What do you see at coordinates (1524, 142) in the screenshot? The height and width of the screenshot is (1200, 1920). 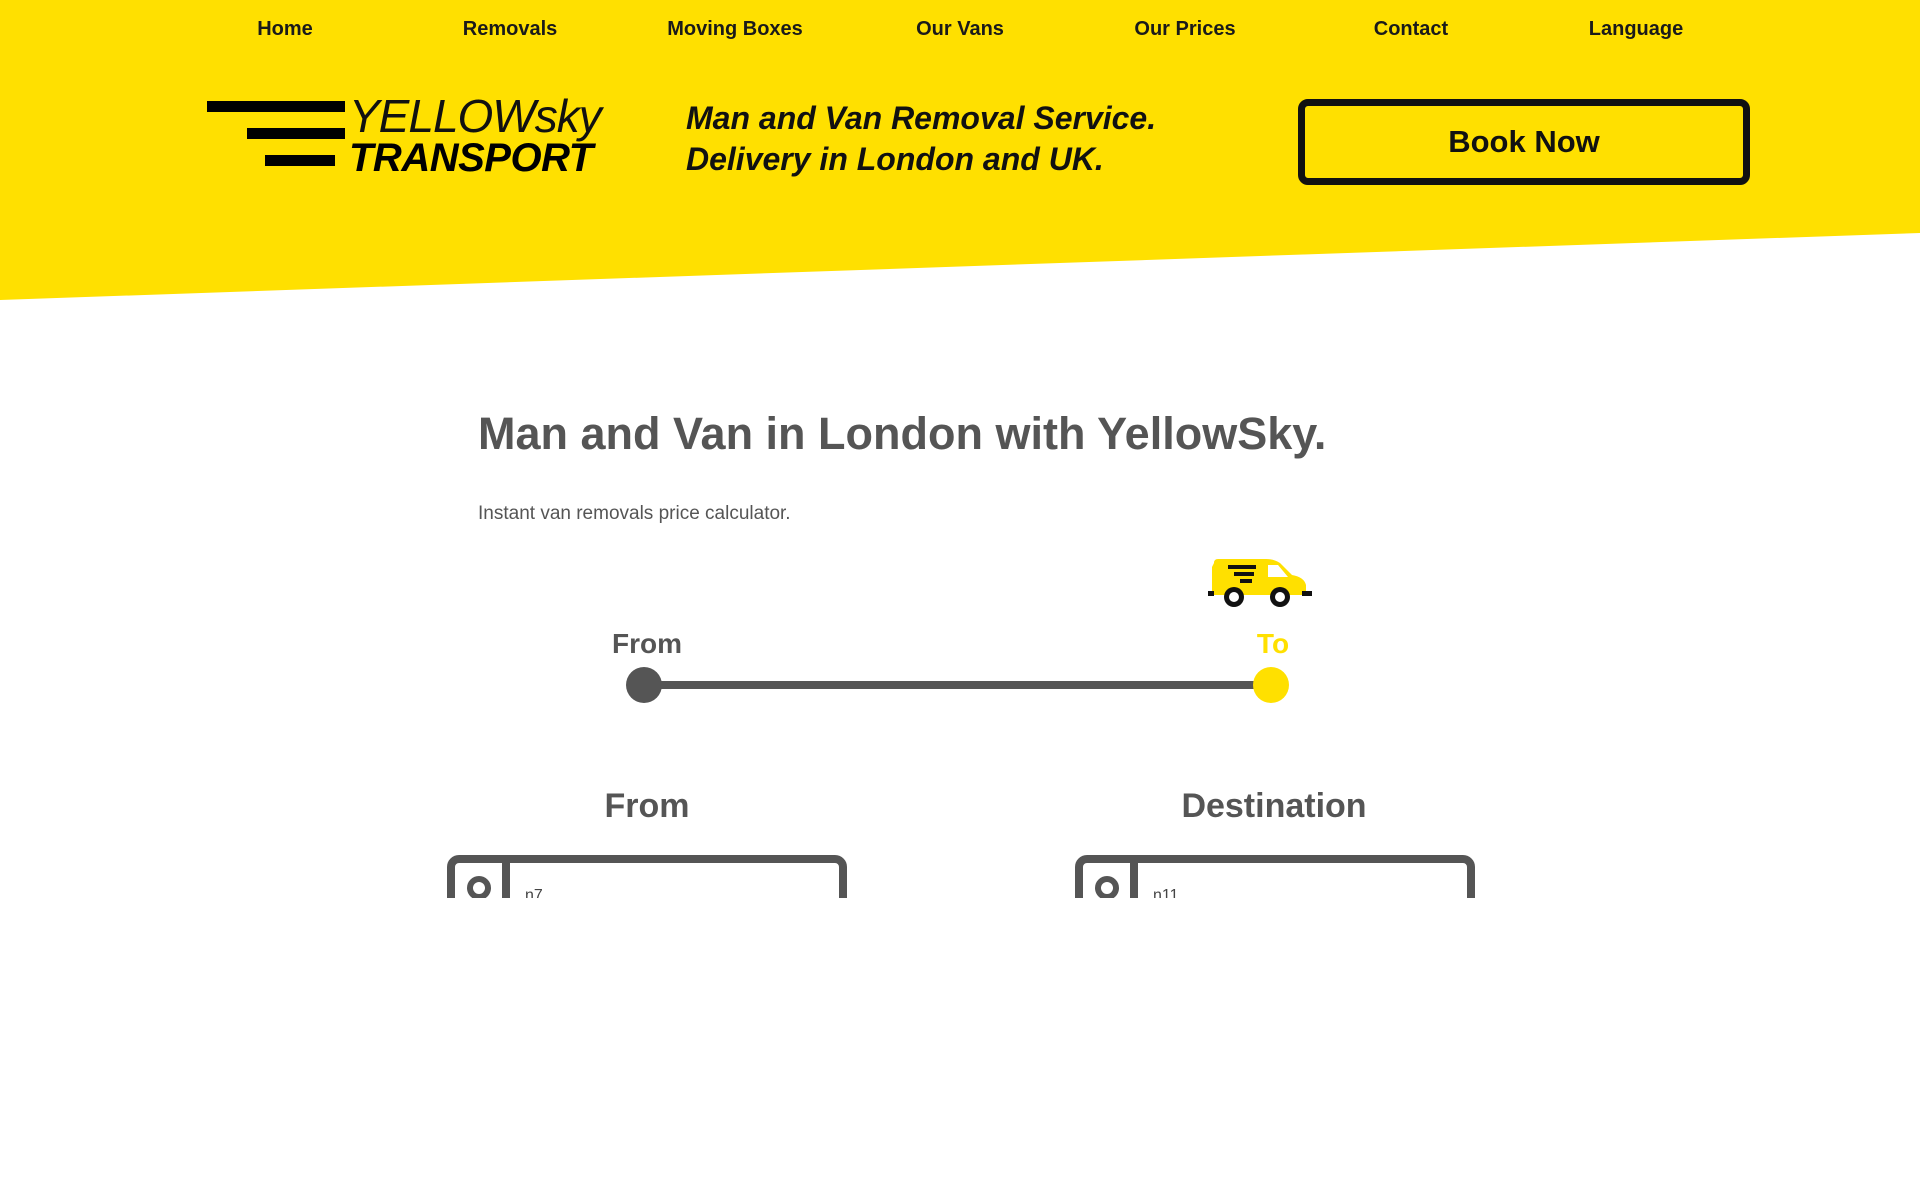 I see `book-now-button: Book Now` at bounding box center [1524, 142].